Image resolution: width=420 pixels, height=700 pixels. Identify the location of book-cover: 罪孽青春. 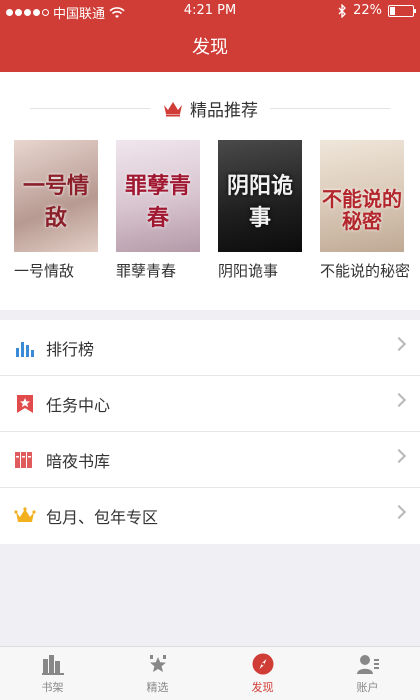
(158, 196).